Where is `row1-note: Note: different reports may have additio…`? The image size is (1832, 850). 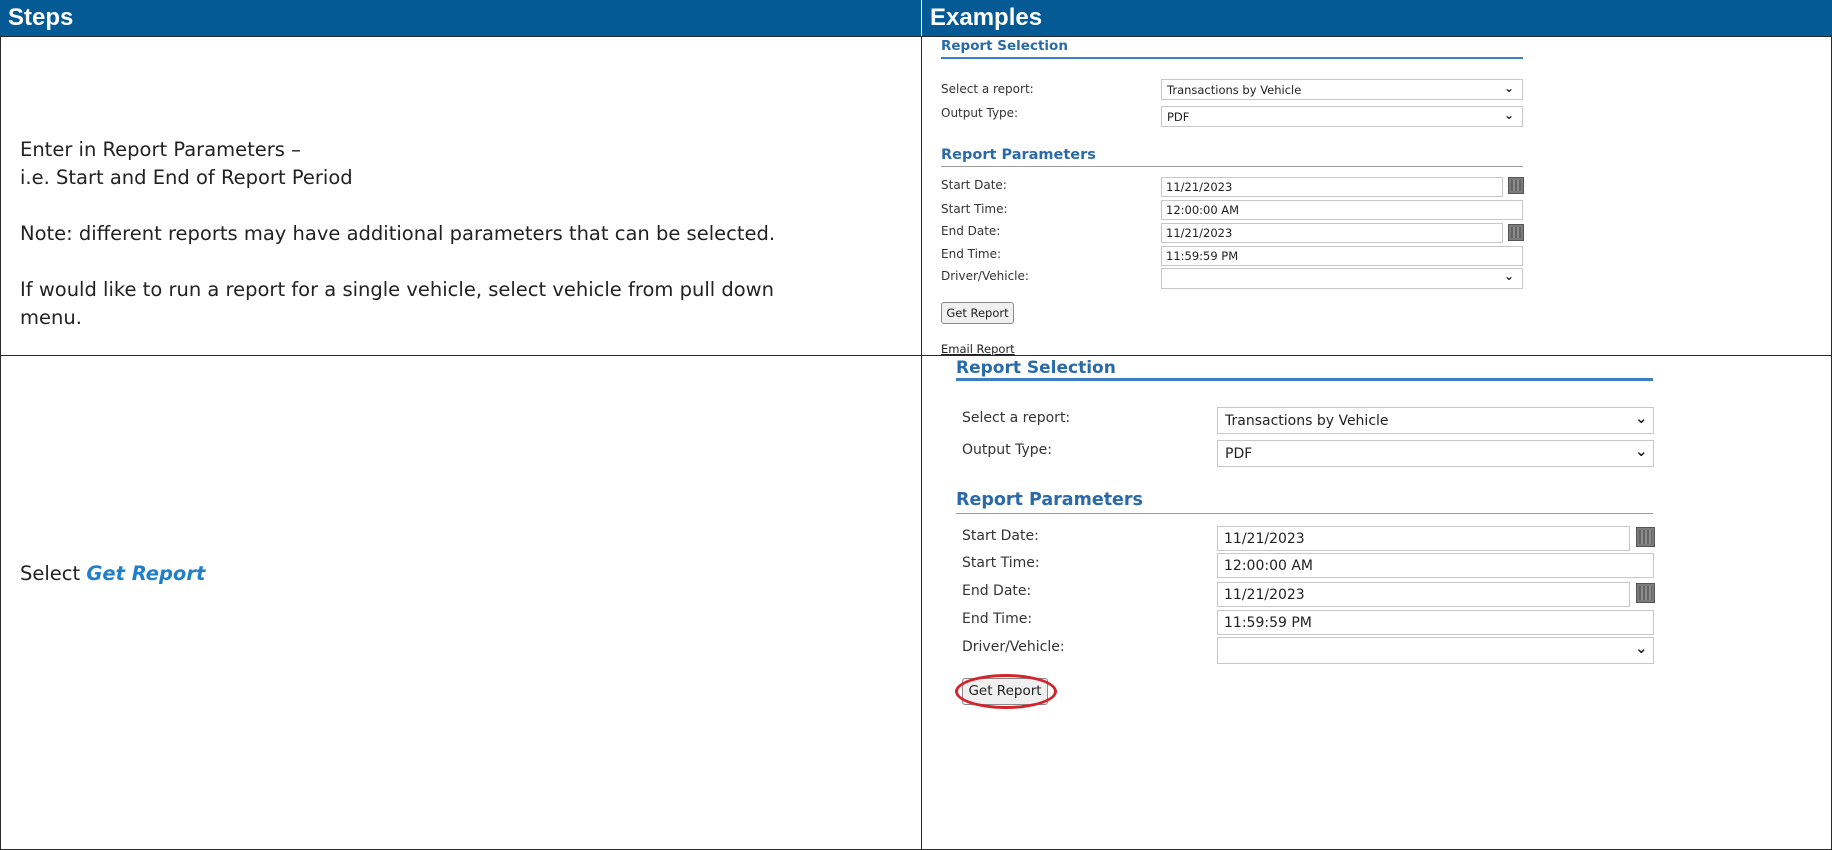 row1-note: Note: different reports may have additio… is located at coordinates (398, 233).